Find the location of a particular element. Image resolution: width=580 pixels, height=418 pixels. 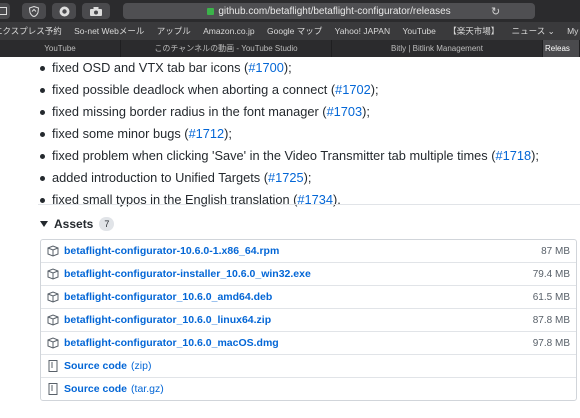

list-item: fixed some minor bugs (#1712); is located at coordinates (289, 134).